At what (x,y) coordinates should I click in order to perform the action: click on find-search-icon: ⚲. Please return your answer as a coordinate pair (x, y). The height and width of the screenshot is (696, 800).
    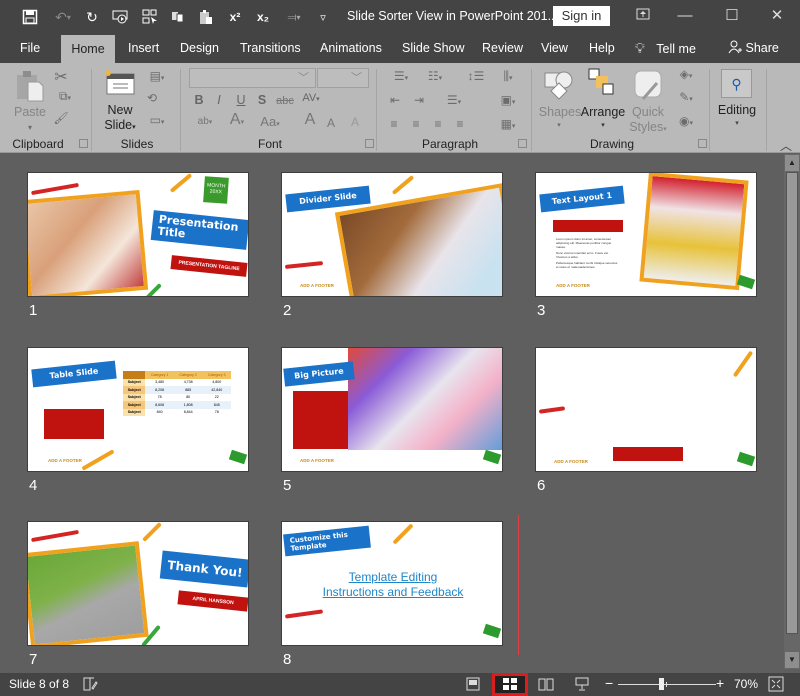
    Looking at the image, I should click on (736, 83).